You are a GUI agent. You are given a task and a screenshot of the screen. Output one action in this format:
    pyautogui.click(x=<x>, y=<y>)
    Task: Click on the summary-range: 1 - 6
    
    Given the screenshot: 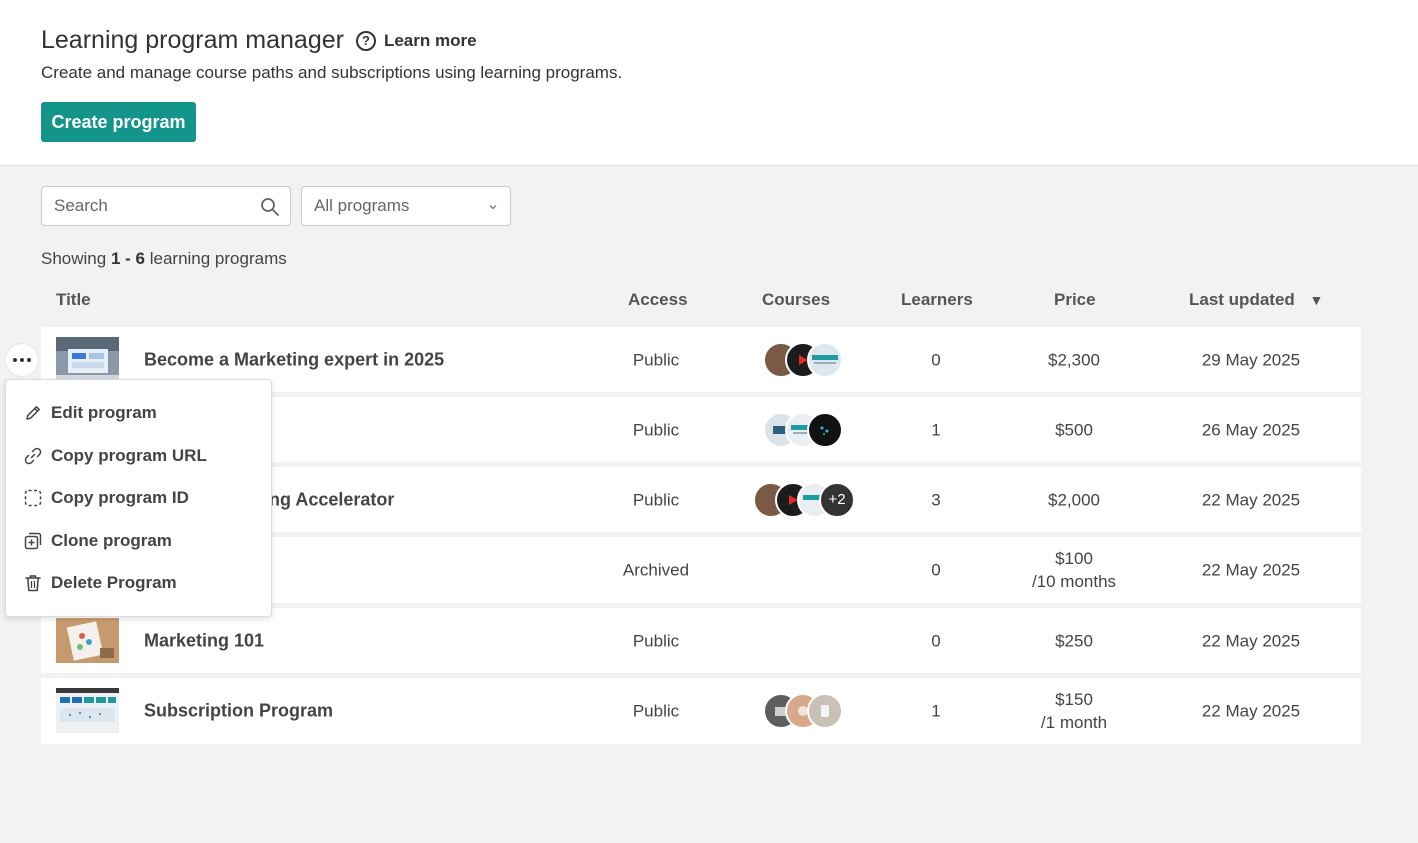 What is the action you would take?
    pyautogui.click(x=127, y=258)
    